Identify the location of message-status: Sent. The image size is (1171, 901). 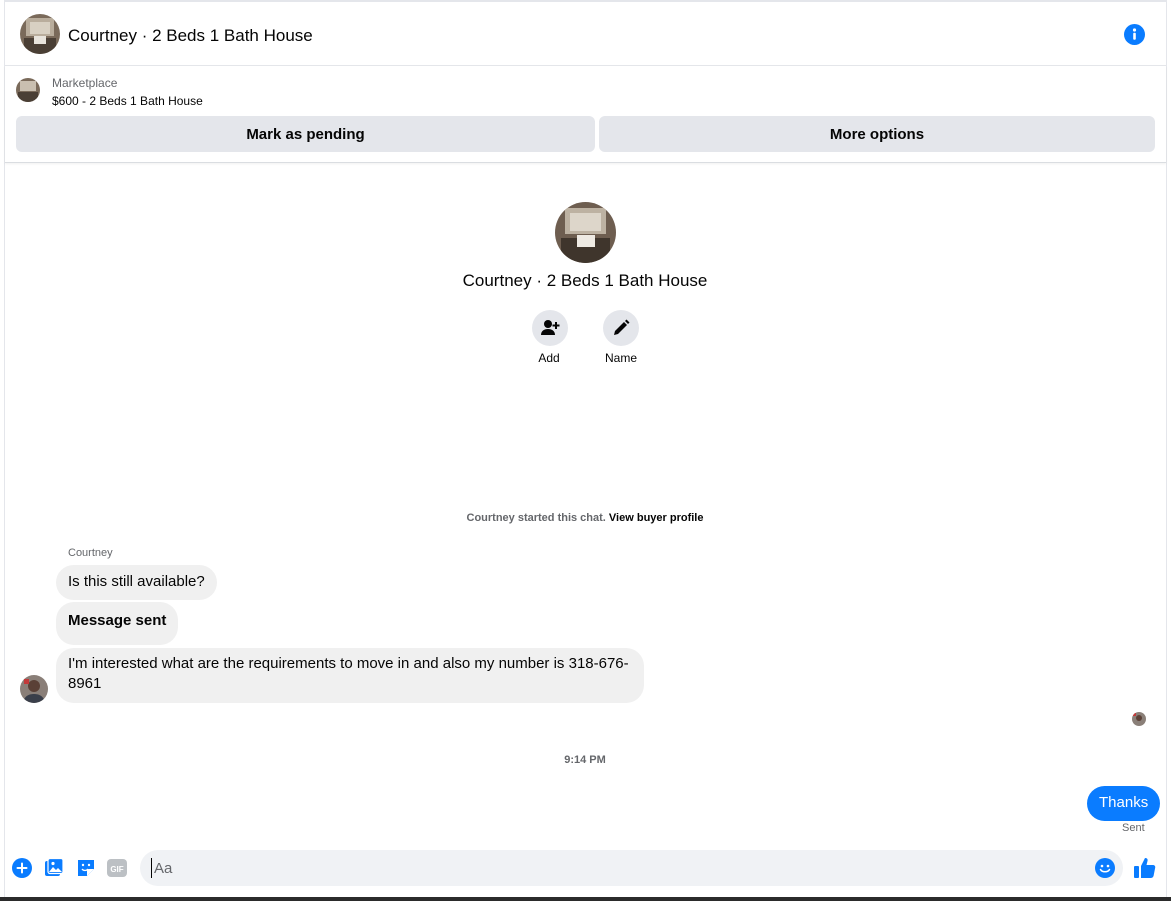
(1133, 828).